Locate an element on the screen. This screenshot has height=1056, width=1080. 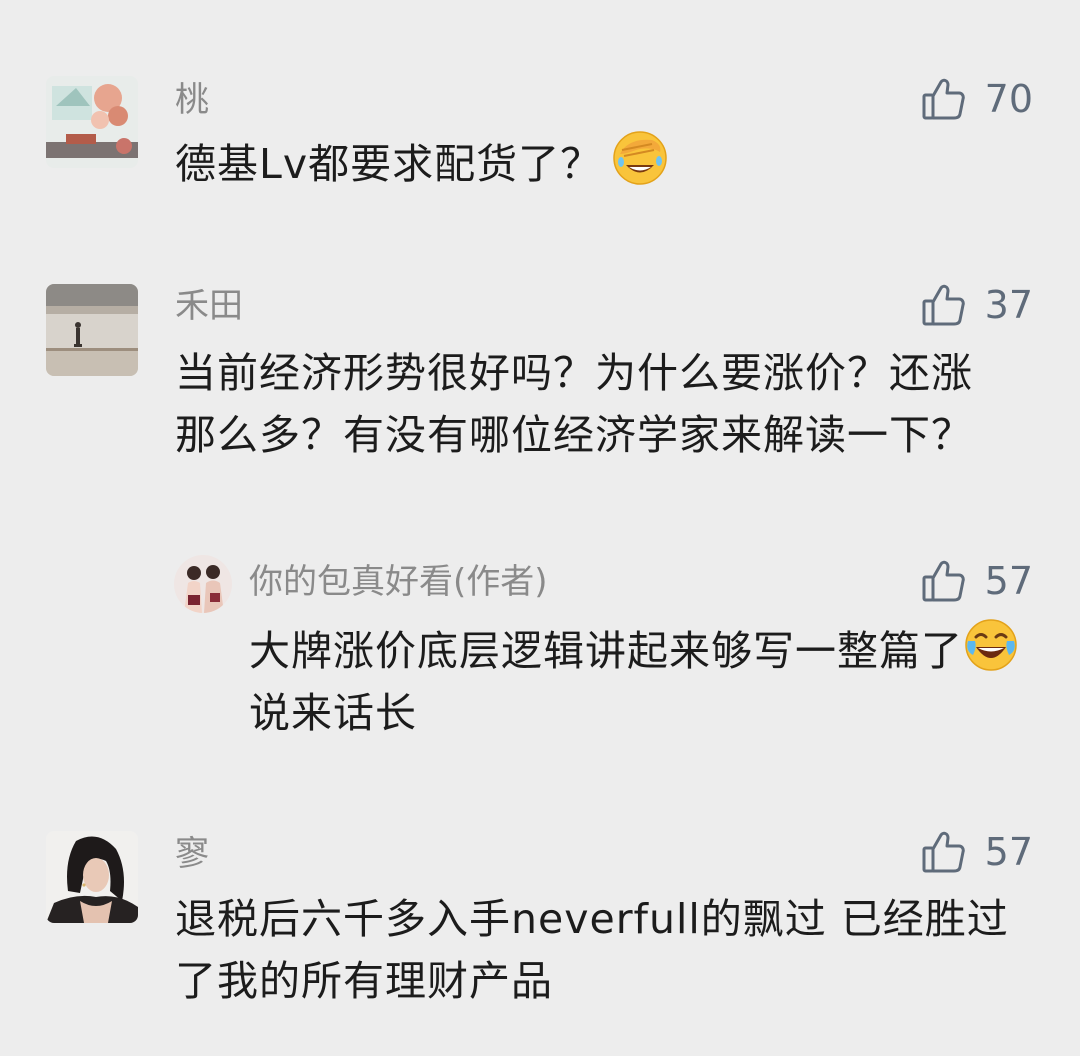
reply-text-after: 说来话长 is located at coordinates (333, 713).